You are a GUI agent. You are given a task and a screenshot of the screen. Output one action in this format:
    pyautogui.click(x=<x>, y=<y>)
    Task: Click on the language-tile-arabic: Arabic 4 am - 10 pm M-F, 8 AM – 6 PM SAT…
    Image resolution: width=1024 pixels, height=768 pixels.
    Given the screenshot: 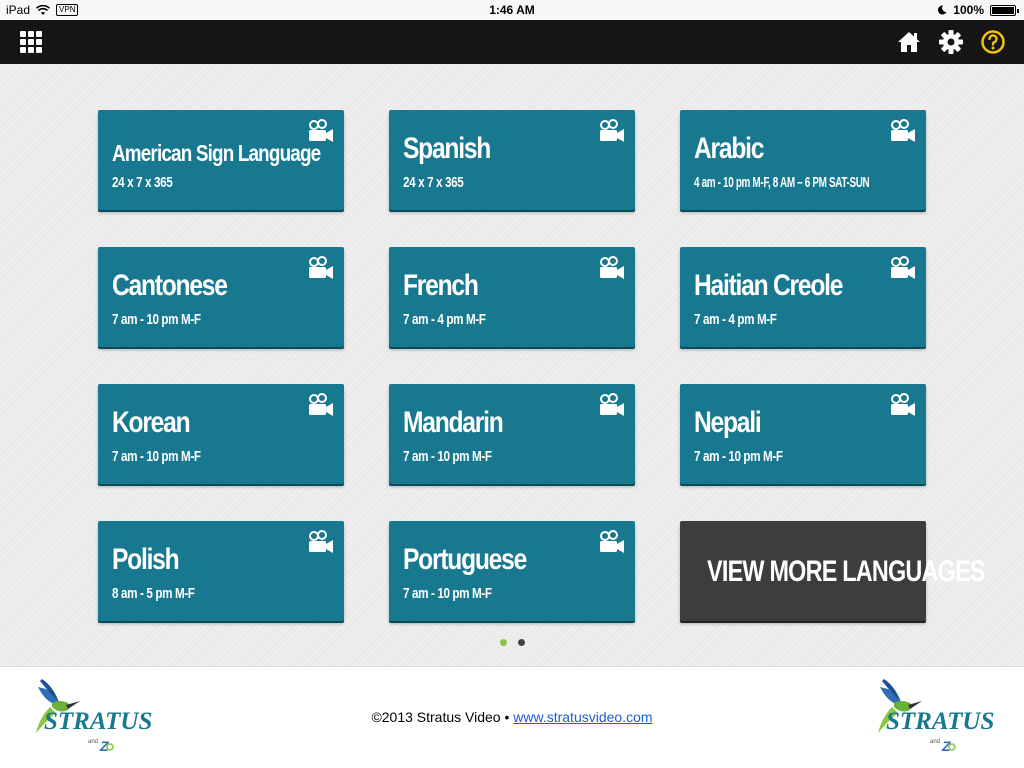 What is the action you would take?
    pyautogui.click(x=803, y=160)
    